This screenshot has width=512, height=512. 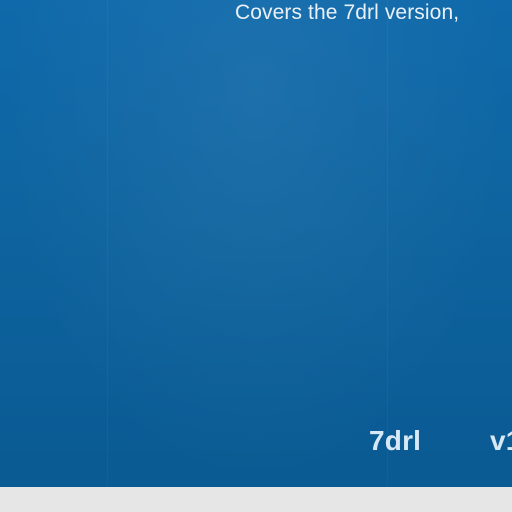 I want to click on banner-subtitle: Covers the 7drl version,, so click(x=347, y=12).